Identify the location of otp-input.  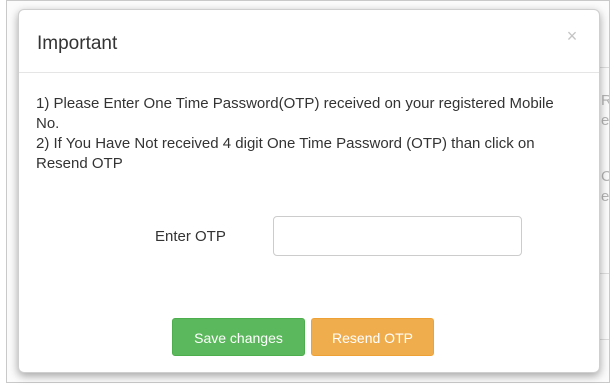
(397, 236).